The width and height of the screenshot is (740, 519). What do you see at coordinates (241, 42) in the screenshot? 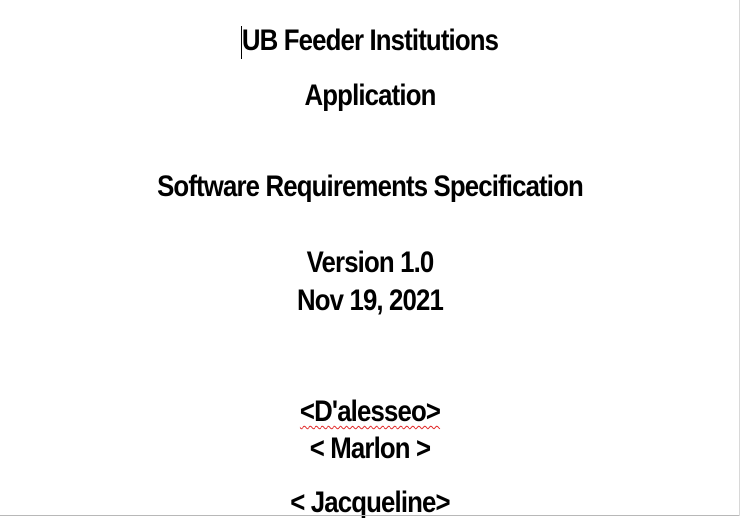
I see `text-cursor` at bounding box center [241, 42].